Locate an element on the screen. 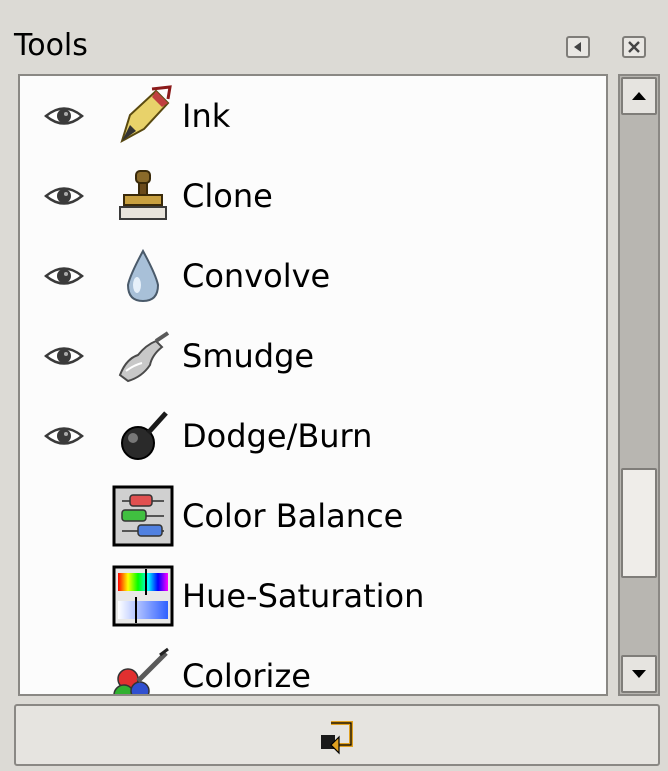 Image resolution: width=668 pixels, height=771 pixels. tool-label: Ink is located at coordinates (206, 116).